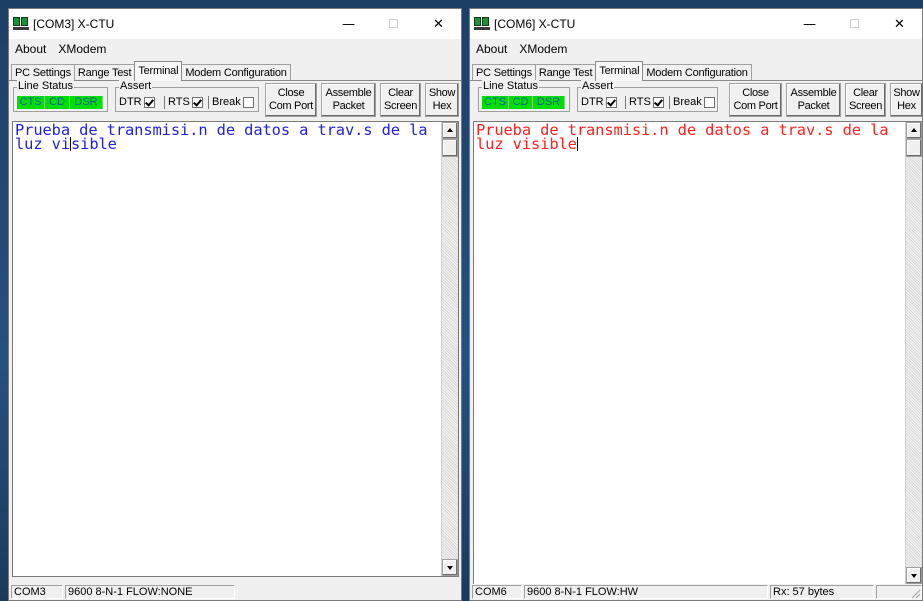 The image size is (923, 601). I want to click on status-settings: 9600 8-N-1 FLOW:HW, so click(646, 592).